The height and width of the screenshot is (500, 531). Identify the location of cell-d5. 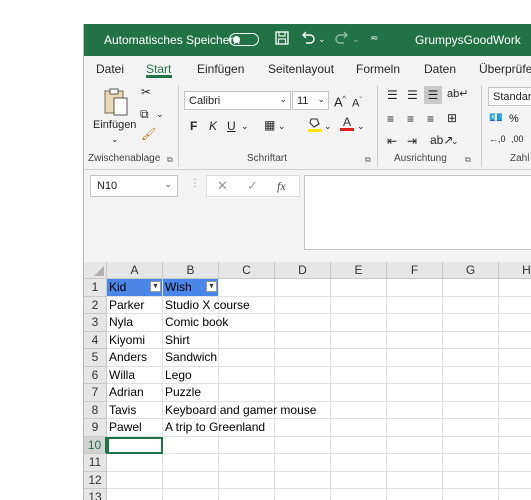
(303, 358).